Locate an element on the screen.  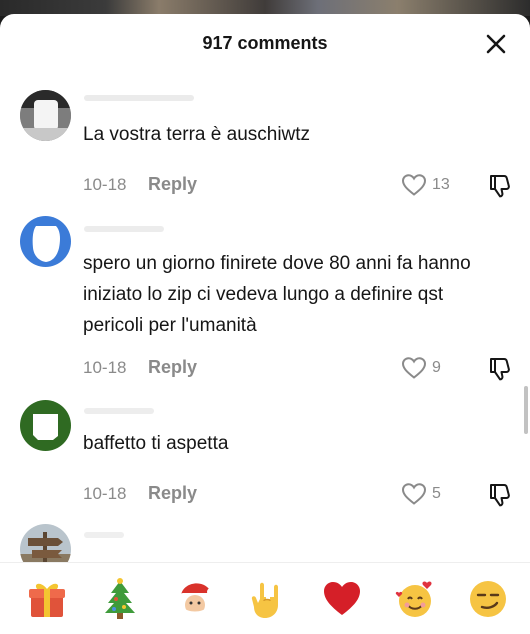
emoji-bar is located at coordinates (265, 598).